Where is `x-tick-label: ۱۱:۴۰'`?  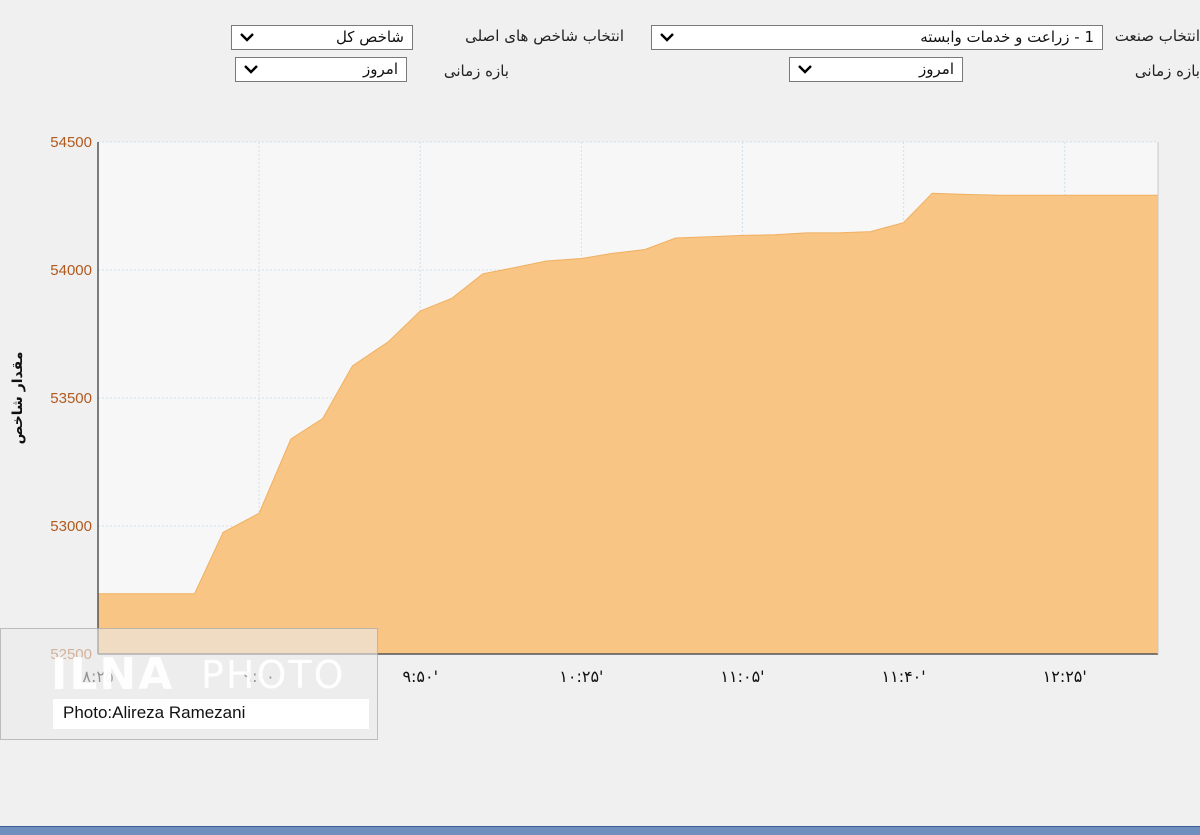 x-tick-label: ۱۱:۴۰' is located at coordinates (904, 676).